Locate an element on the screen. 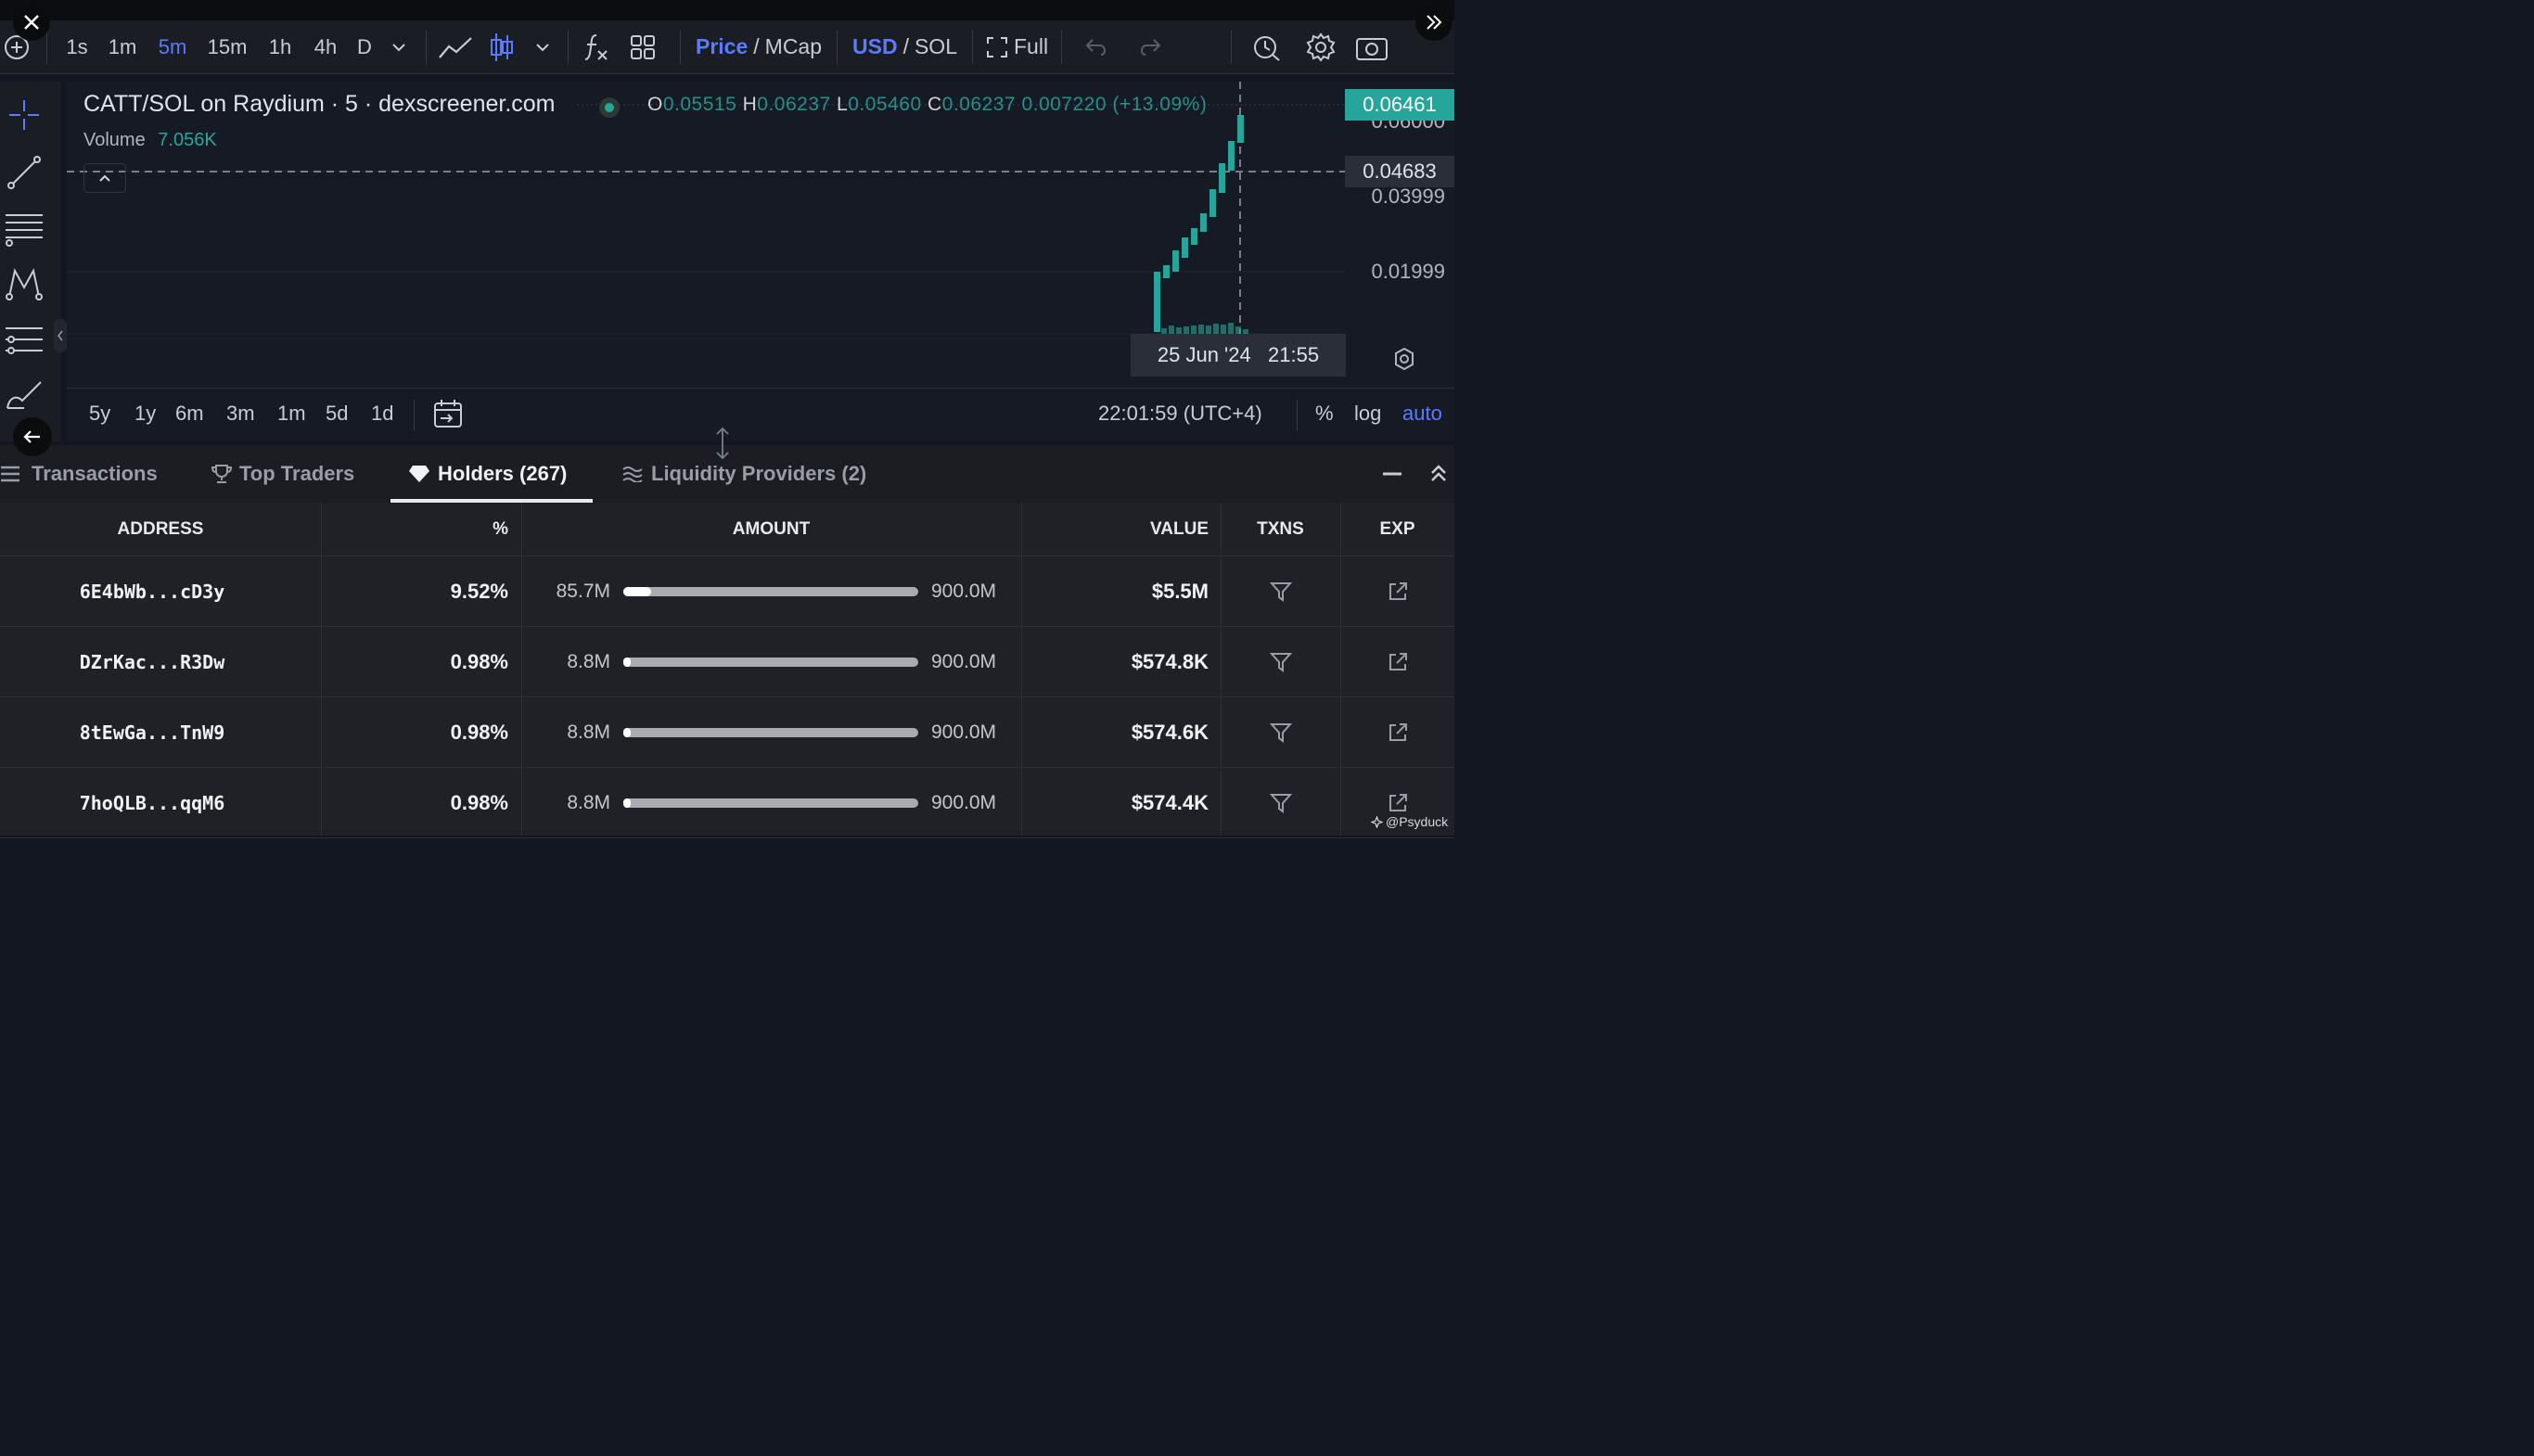 This screenshot has height=1456, width=2534. horizontal-lines-icon is located at coordinates (24, 230).